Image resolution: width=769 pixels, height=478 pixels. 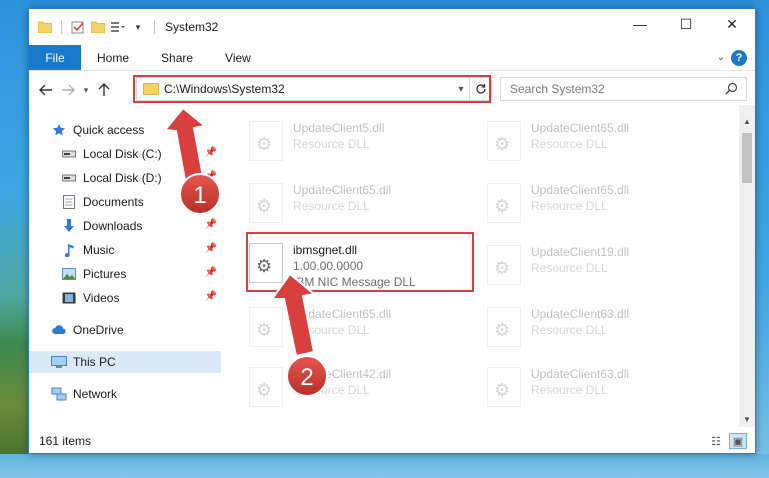 I want to click on file-highlight, so click(x=360, y=262).